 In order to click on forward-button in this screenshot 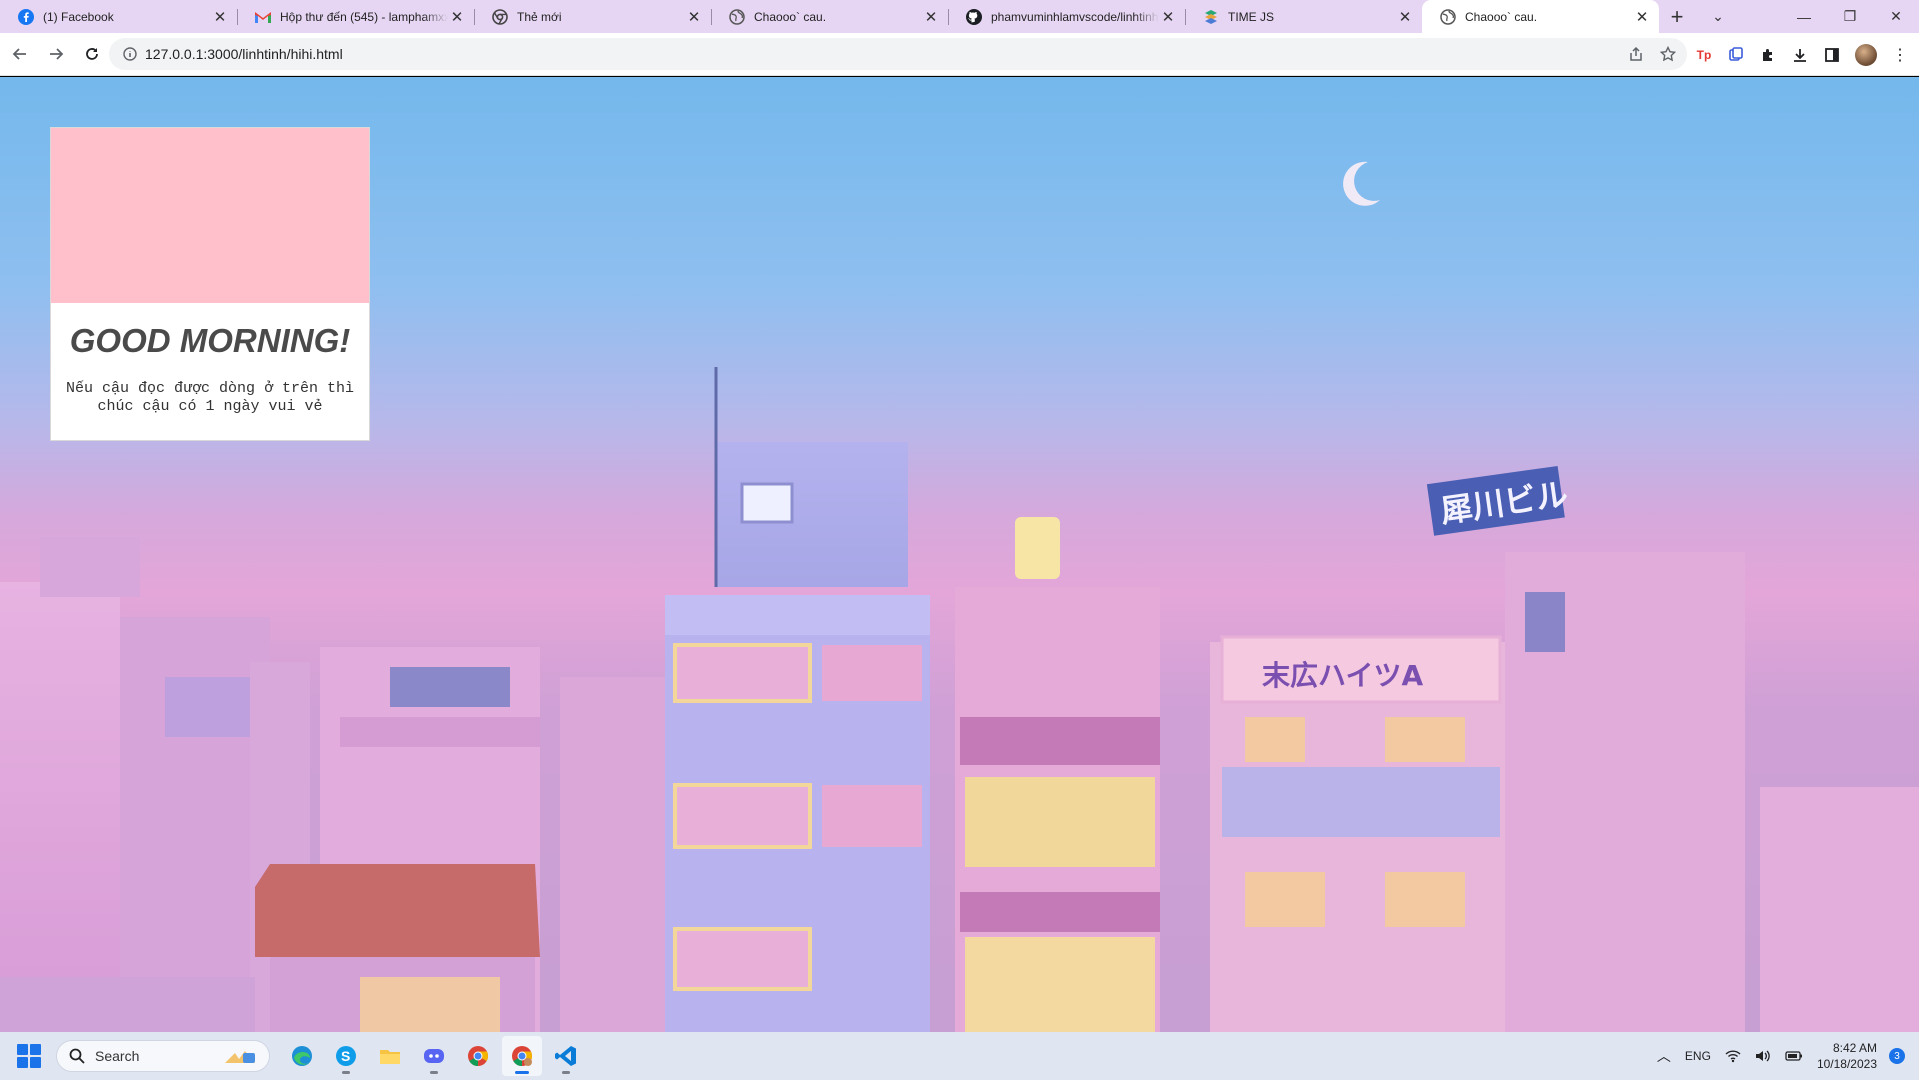, I will do `click(56, 54)`.